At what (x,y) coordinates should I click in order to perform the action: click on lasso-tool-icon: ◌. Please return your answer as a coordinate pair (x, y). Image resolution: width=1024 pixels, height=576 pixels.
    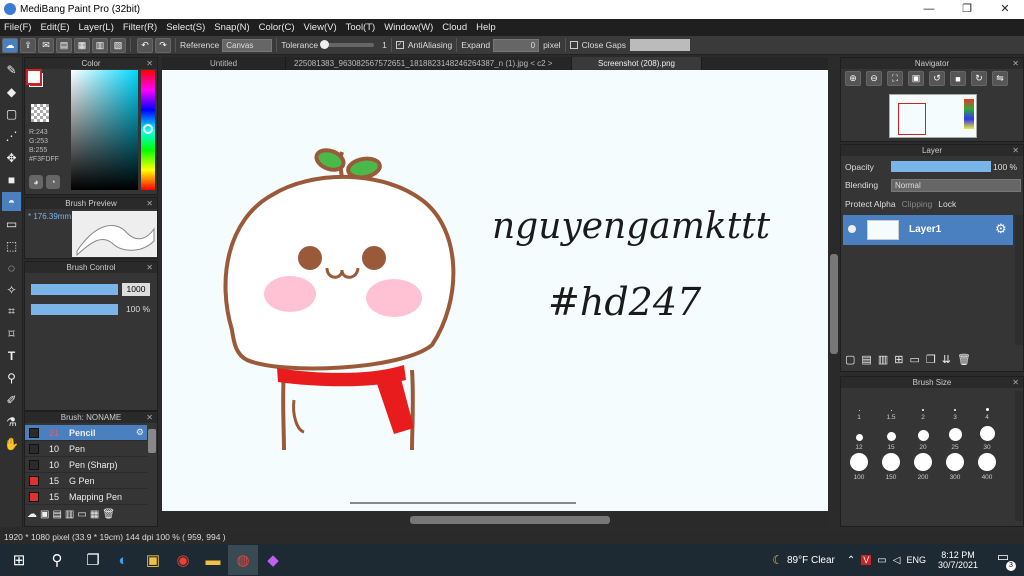
    Looking at the image, I should click on (11, 267).